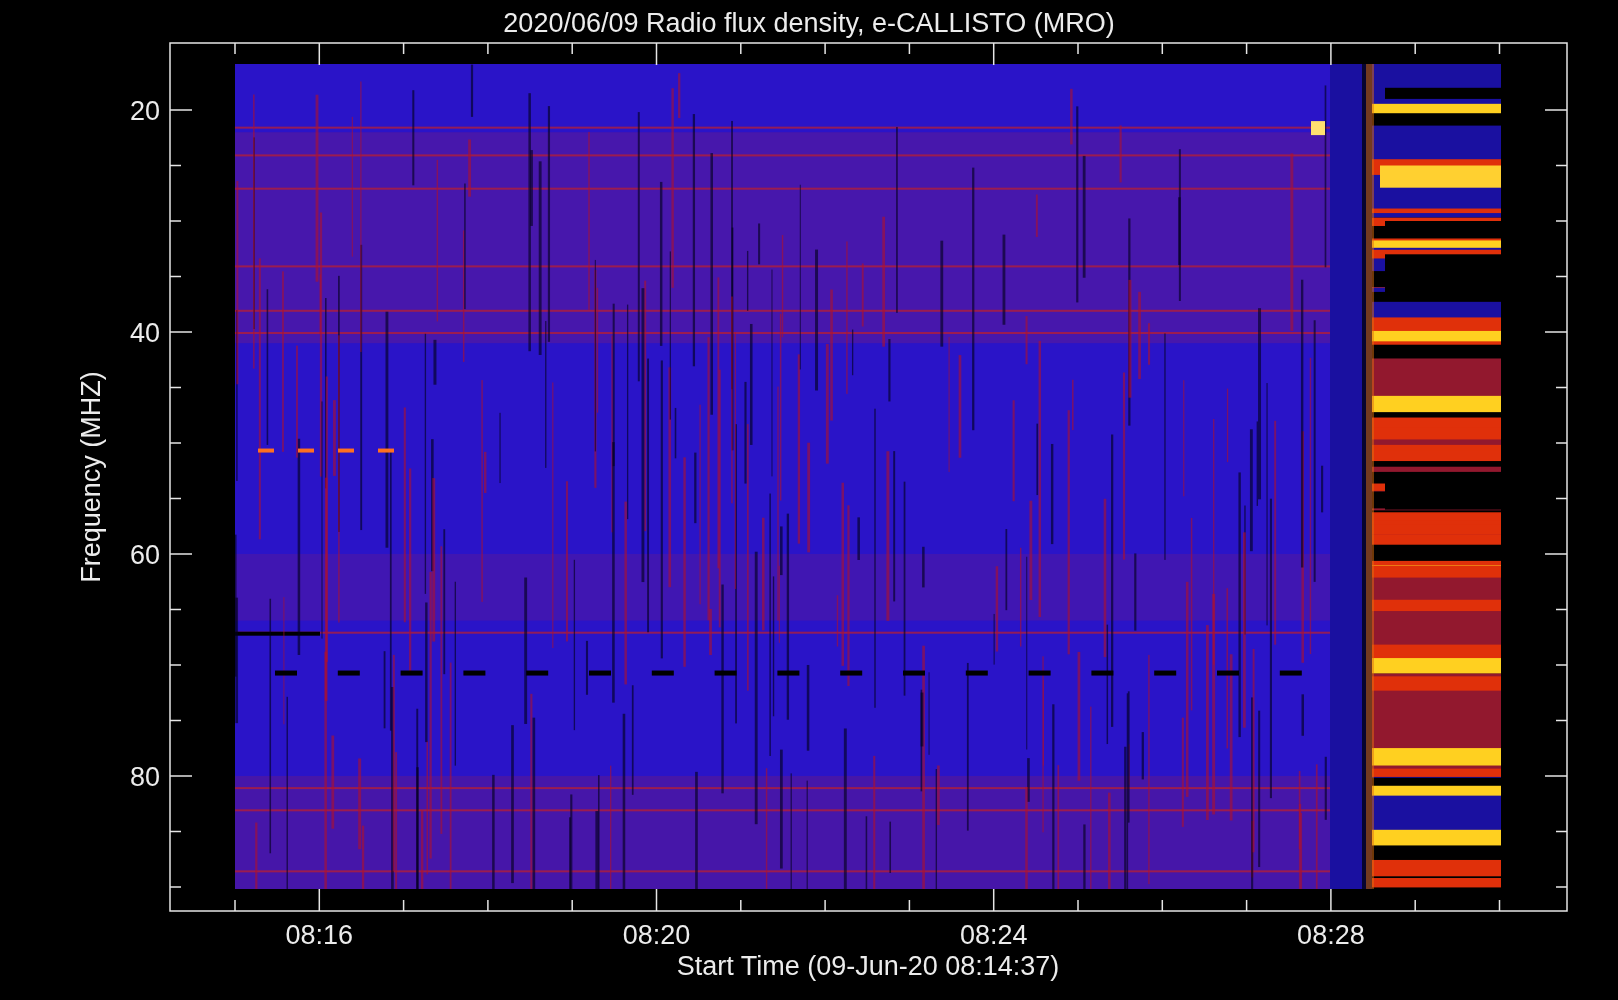 This screenshot has width=1618, height=1000. Describe the element at coordinates (809, 23) in the screenshot. I see `chart-title: 2020/06/09 Radio flux density, e-CALLISTO (MRO)` at that location.